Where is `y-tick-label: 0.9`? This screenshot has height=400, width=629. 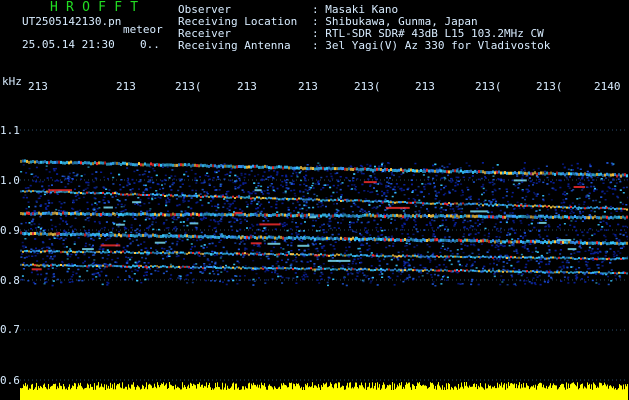
y-tick-label: 0.9 is located at coordinates (10, 230).